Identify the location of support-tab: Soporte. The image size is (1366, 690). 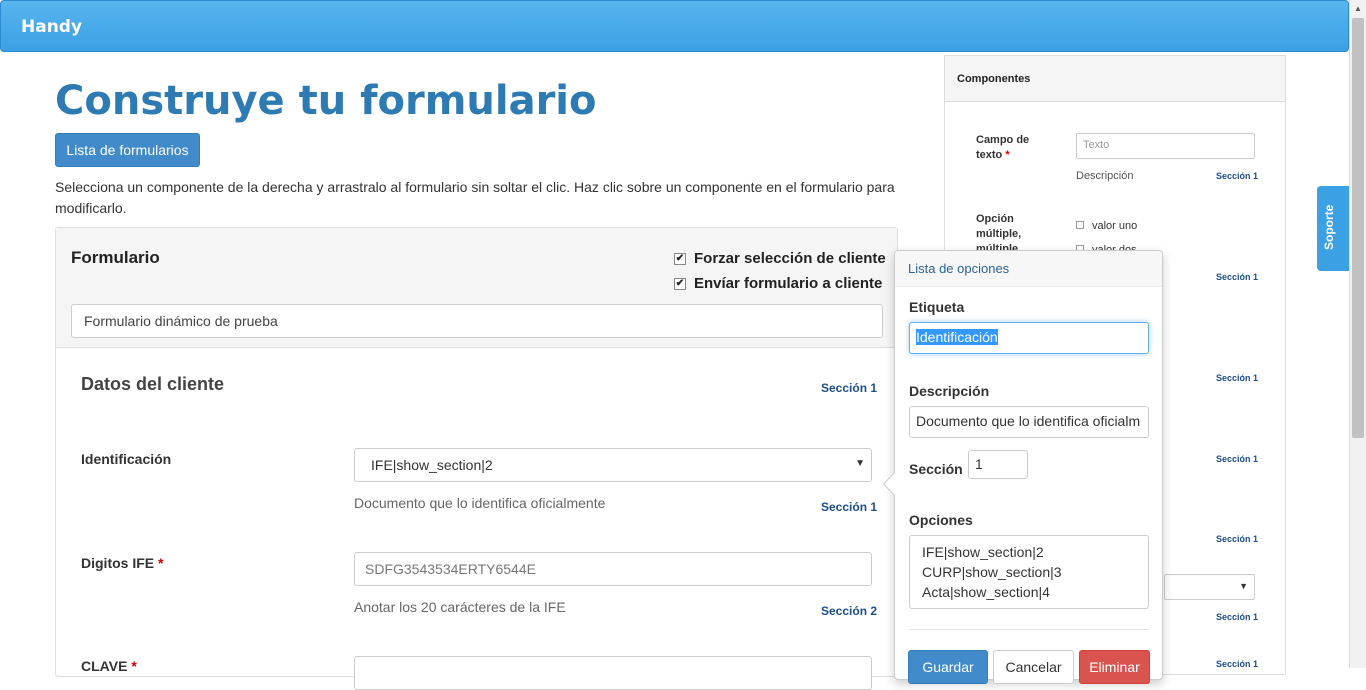
(1333, 228).